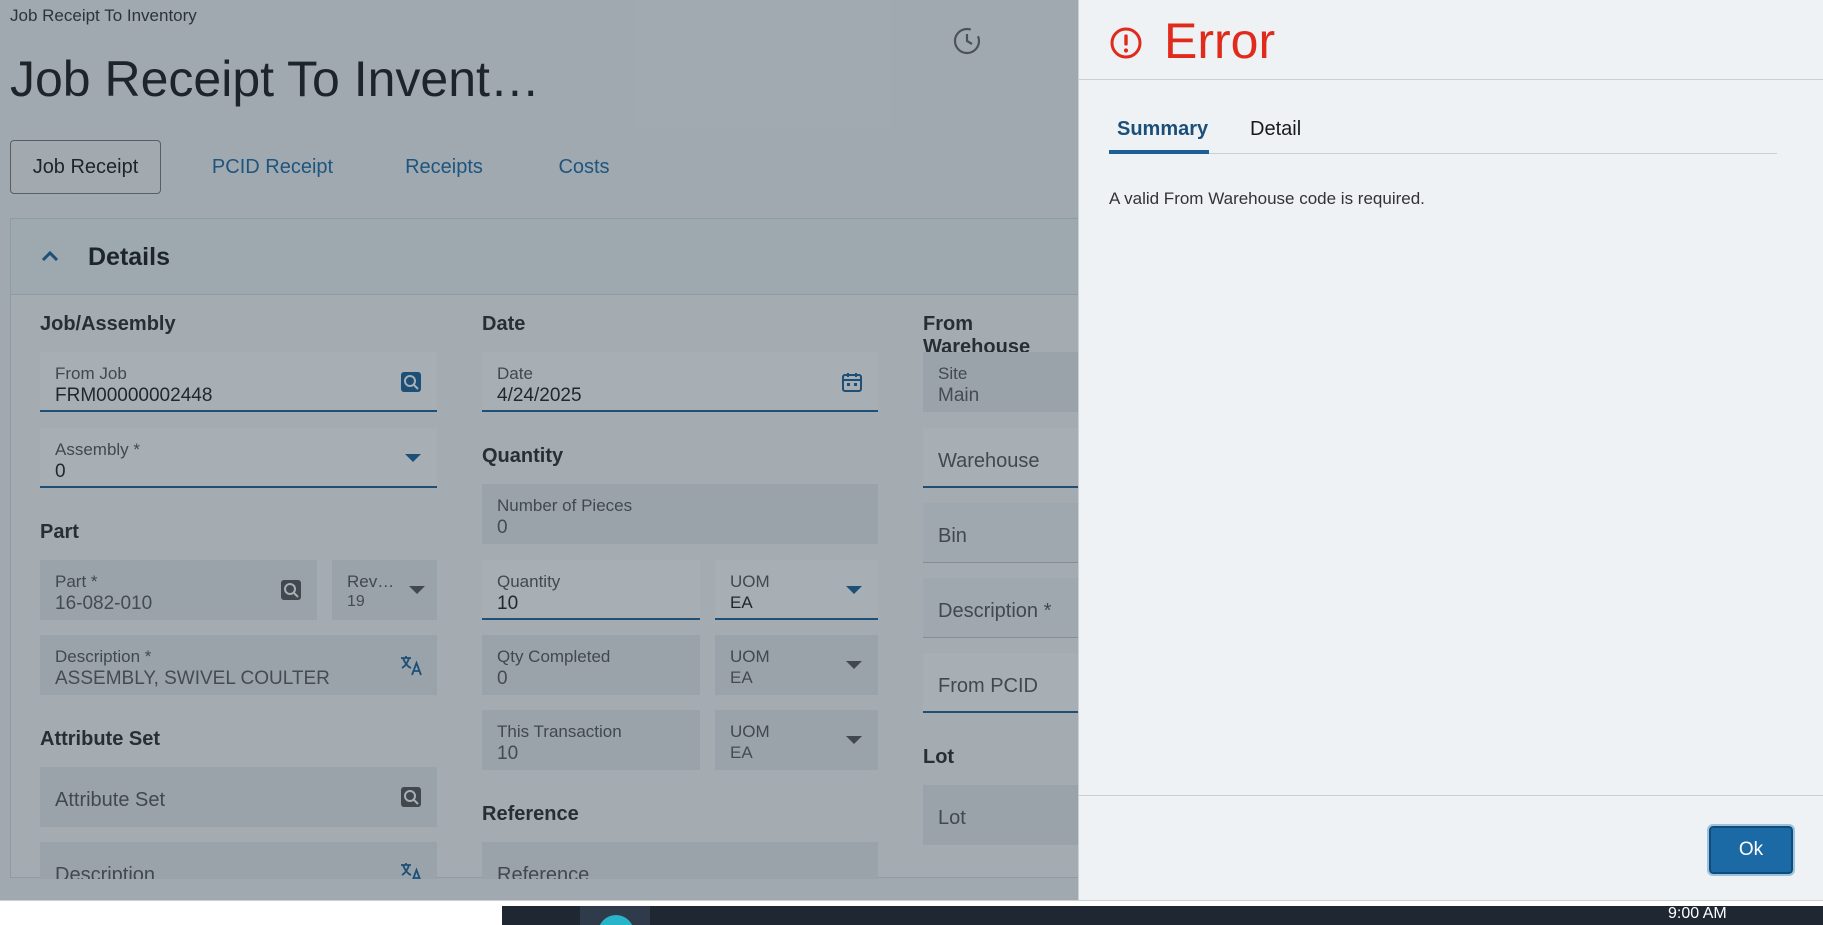 This screenshot has height=925, width=1823. What do you see at coordinates (1267, 198) in the screenshot?
I see `error-message: A valid From Warehouse code is required.` at bounding box center [1267, 198].